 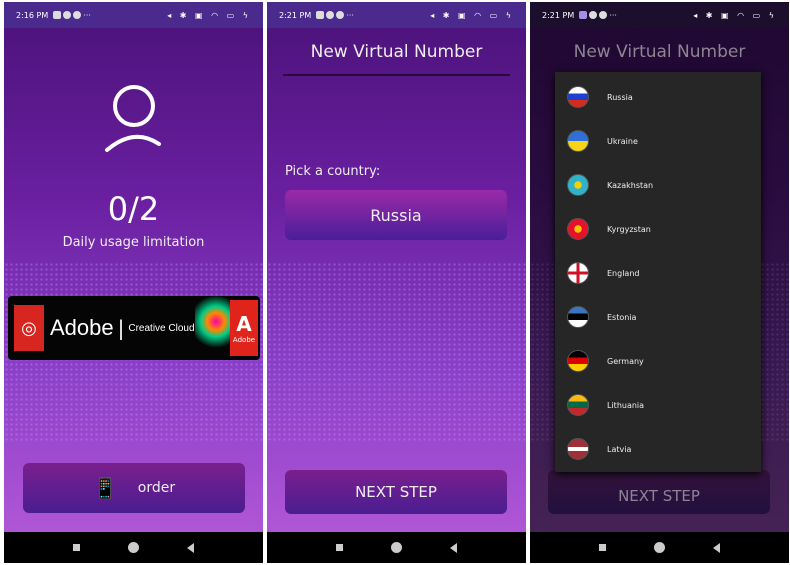 What do you see at coordinates (133, 118) in the screenshot?
I see `user-icon` at bounding box center [133, 118].